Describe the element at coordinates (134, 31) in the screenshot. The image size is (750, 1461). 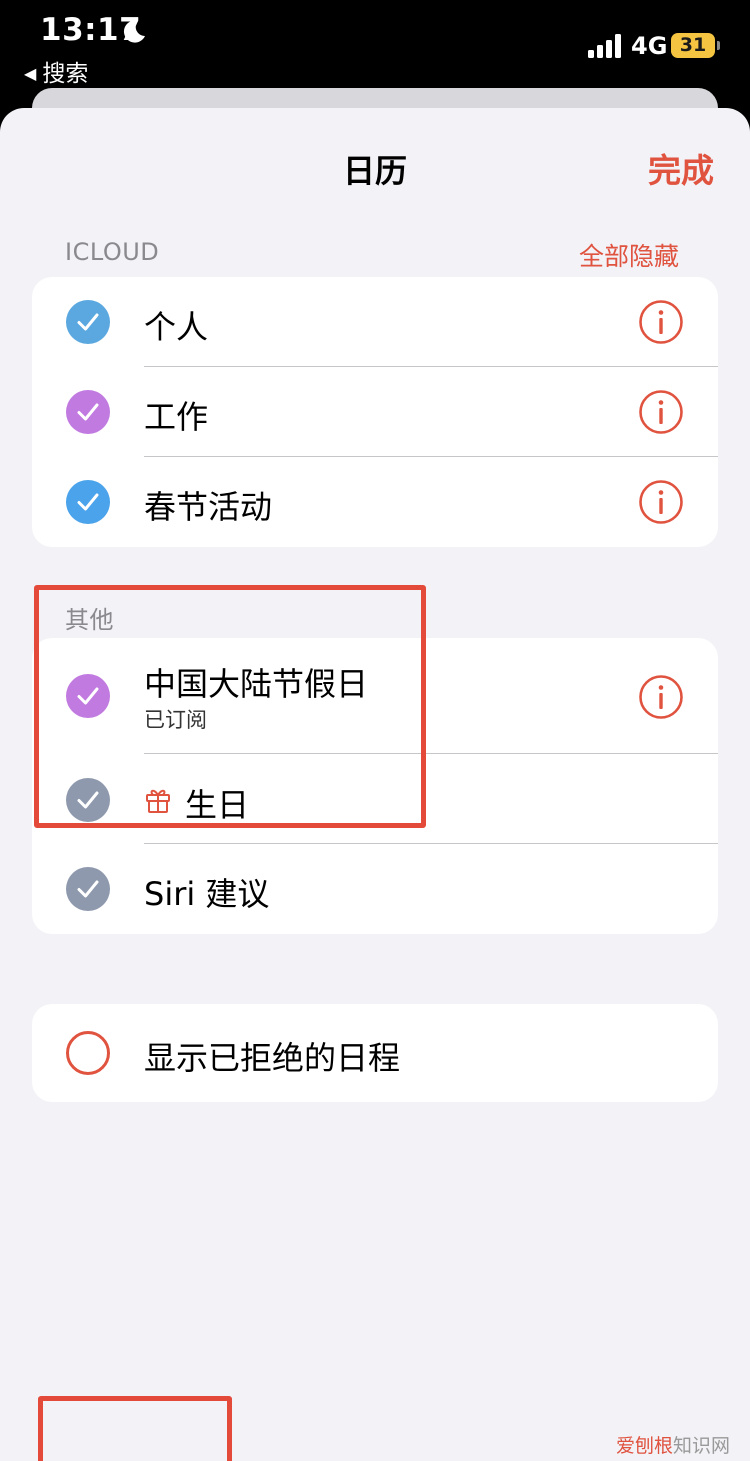
I see `moon-icon` at that location.